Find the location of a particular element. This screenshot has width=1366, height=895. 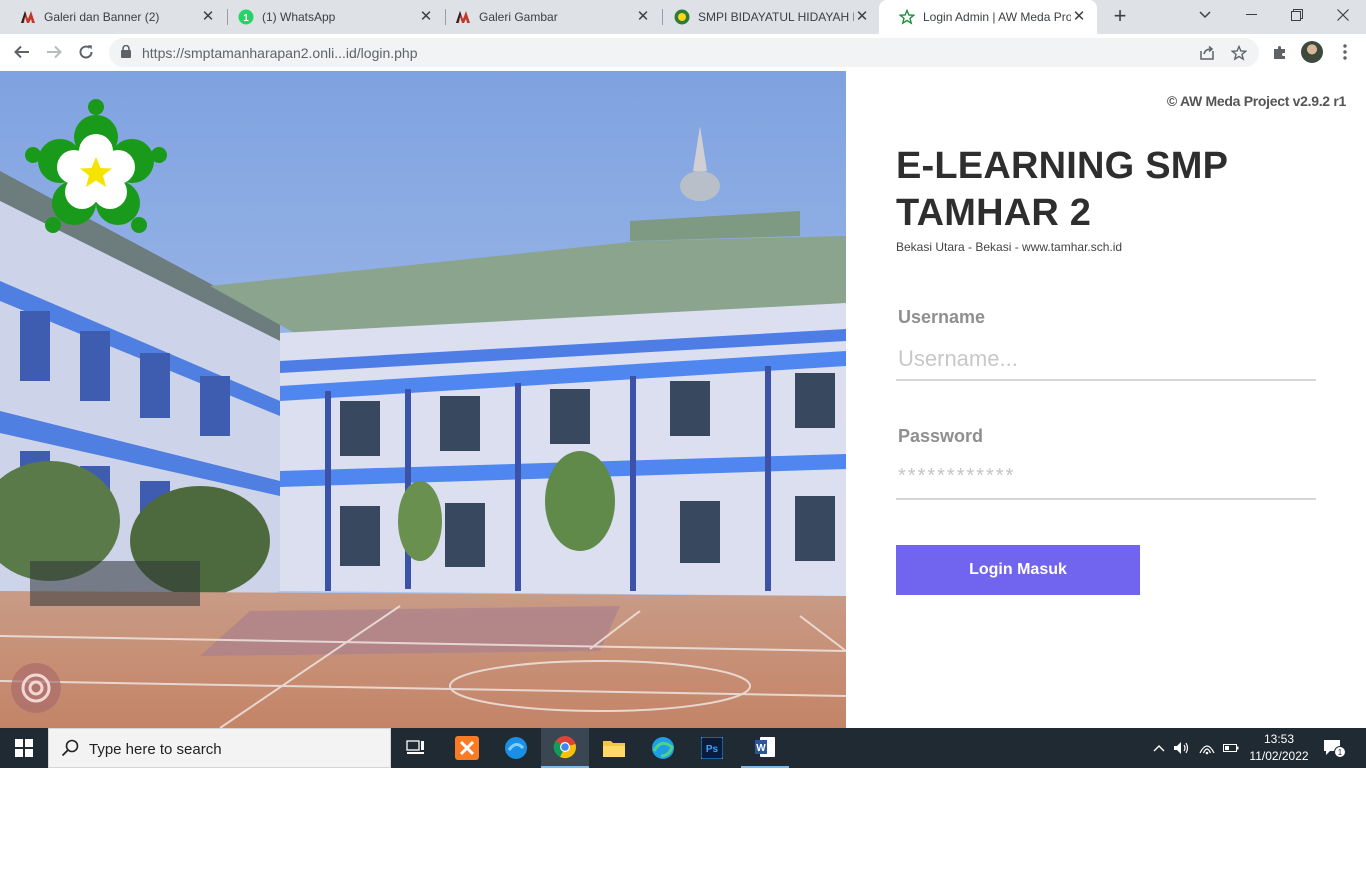

taskbar-search-box: Type here to search is located at coordinates (219, 748).